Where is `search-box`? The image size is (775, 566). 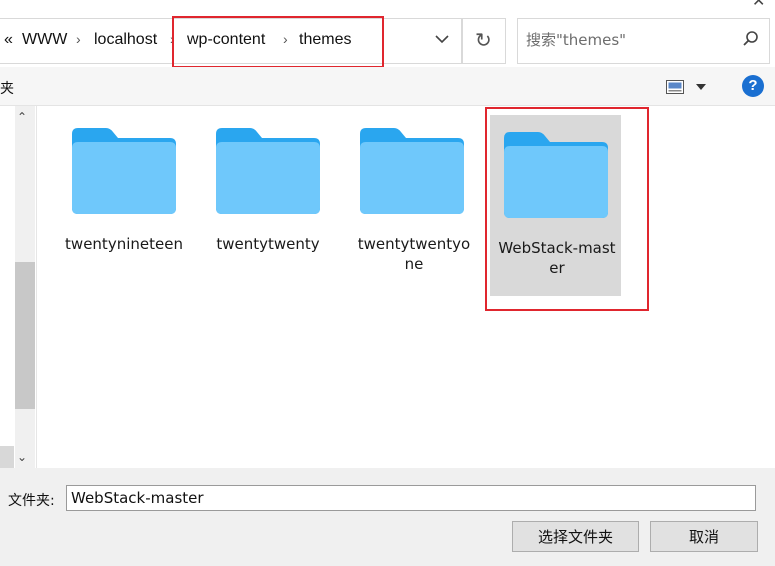 search-box is located at coordinates (643, 41).